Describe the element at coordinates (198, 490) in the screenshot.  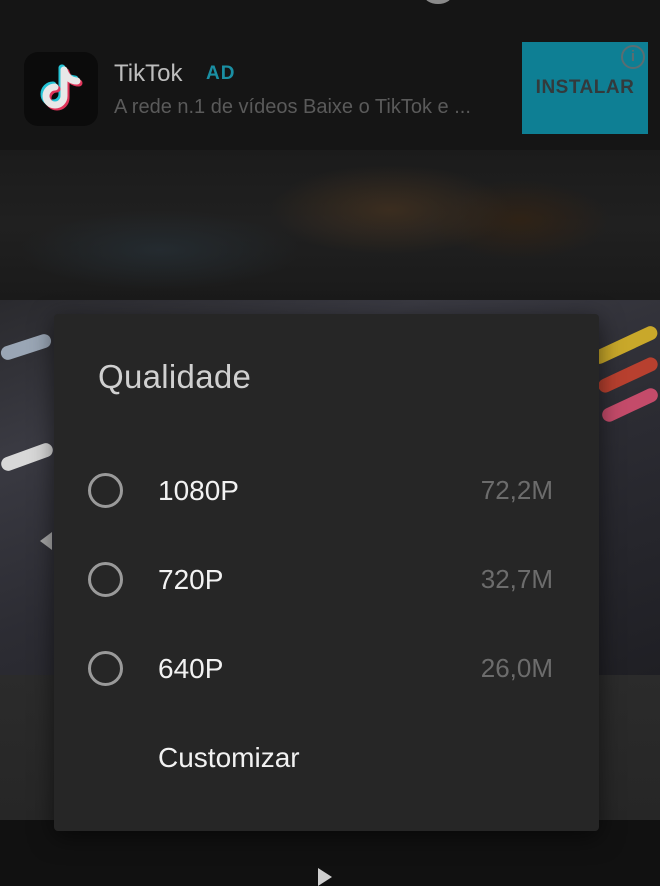
I see `quality-option-label: 1080P` at that location.